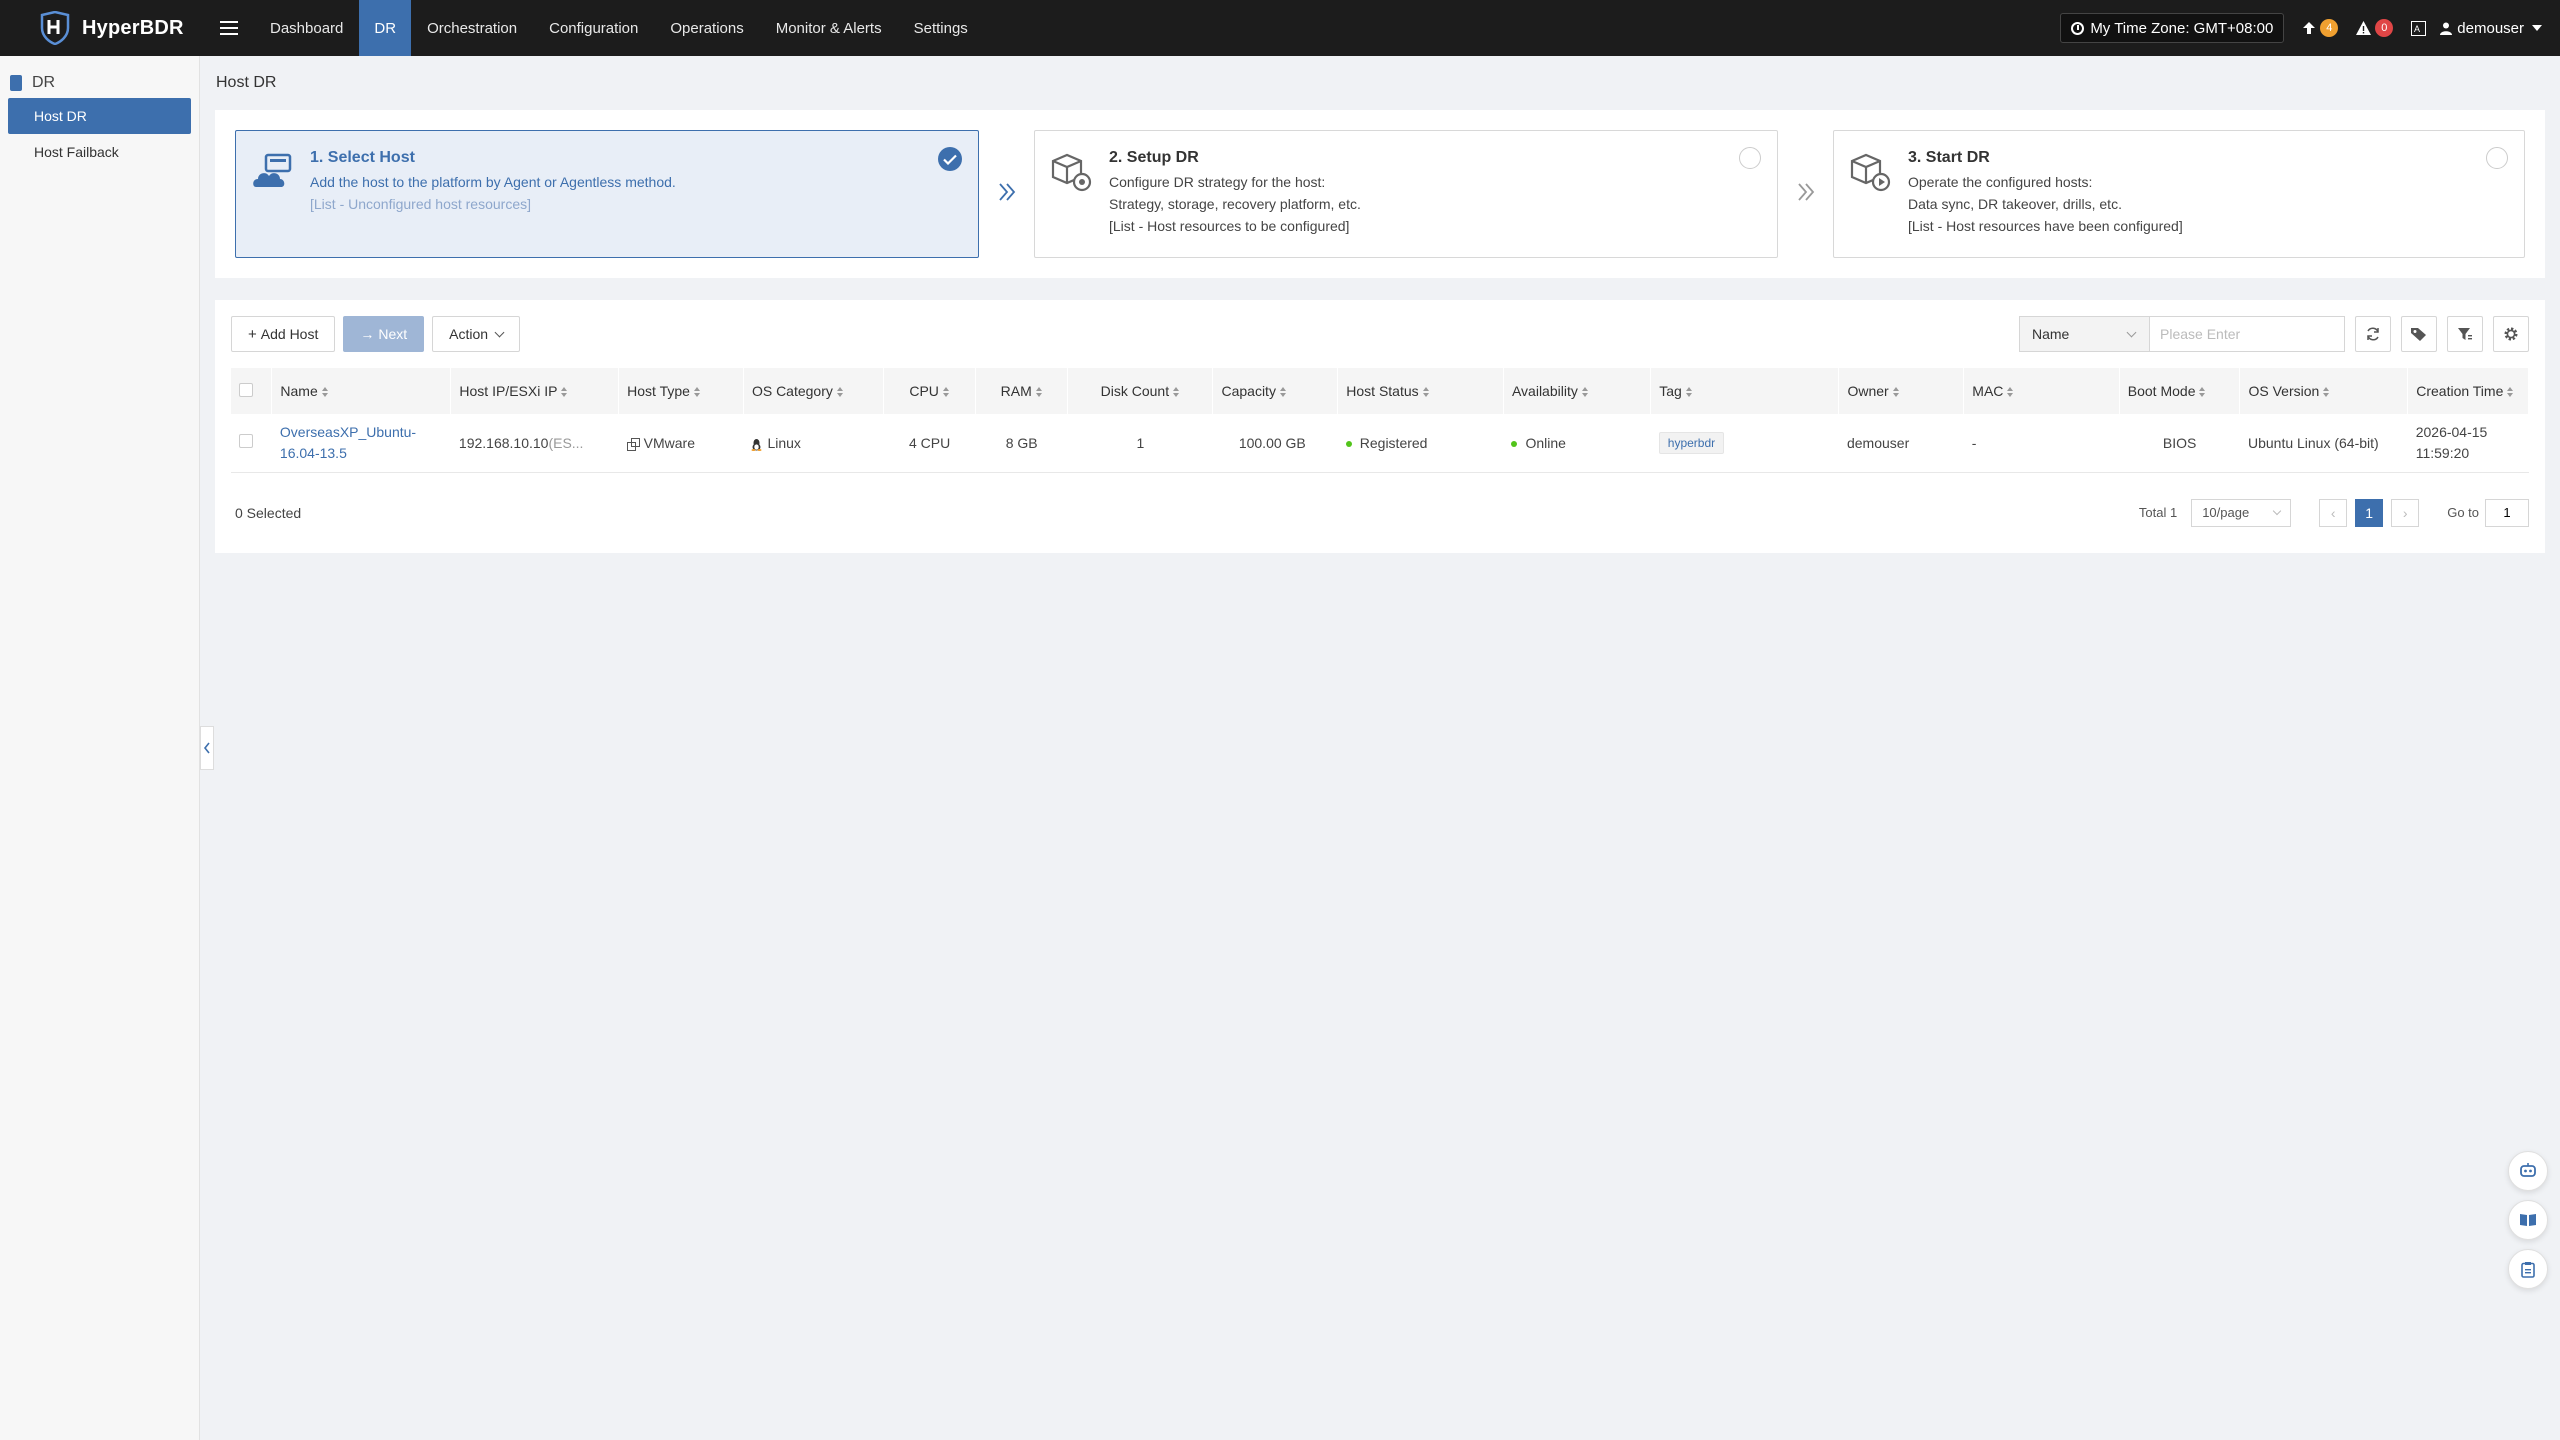  I want to click on os-version-cell: Ubuntu Linux (64-bit), so click(2323, 443).